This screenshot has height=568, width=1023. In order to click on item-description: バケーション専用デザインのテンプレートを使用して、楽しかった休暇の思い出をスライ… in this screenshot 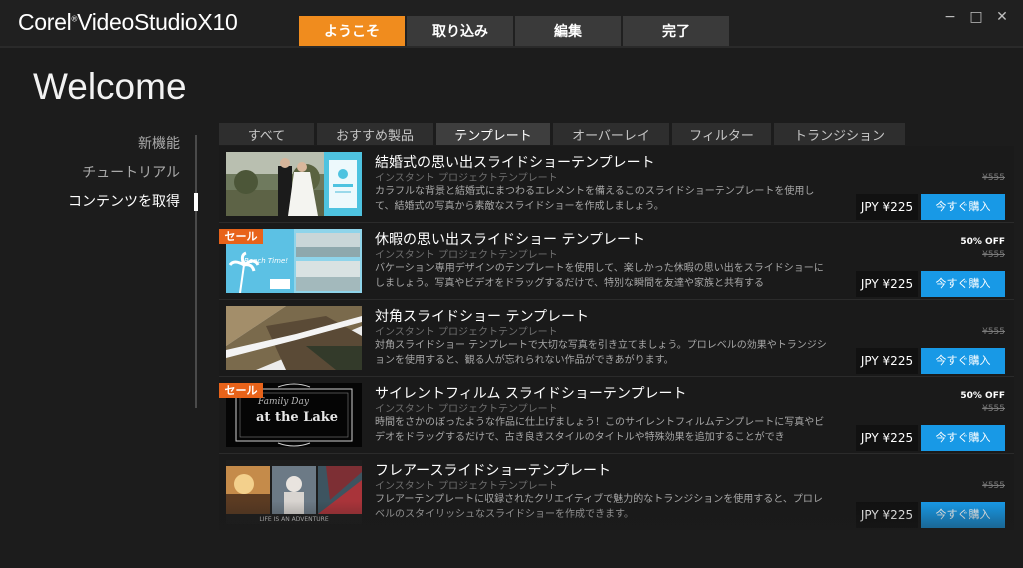, I will do `click(599, 276)`.